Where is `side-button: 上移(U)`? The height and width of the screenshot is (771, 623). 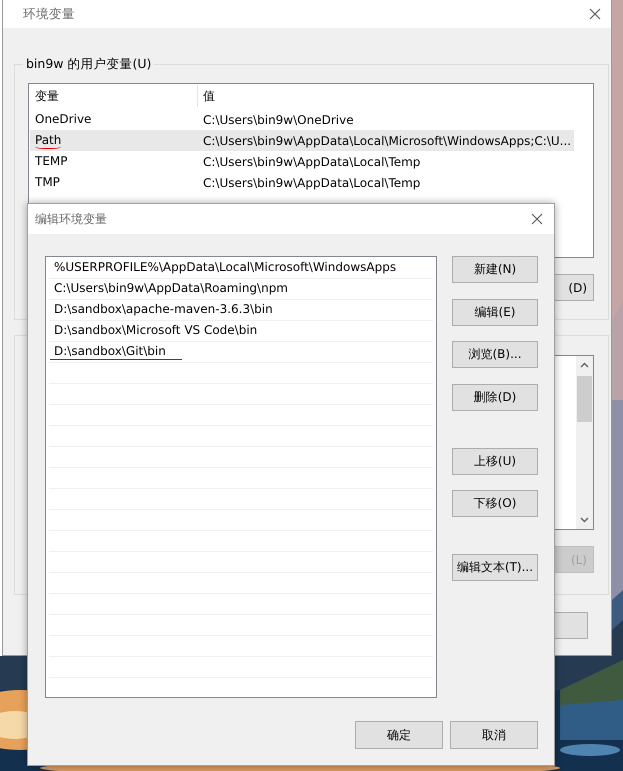
side-button: 上移(U) is located at coordinates (495, 461).